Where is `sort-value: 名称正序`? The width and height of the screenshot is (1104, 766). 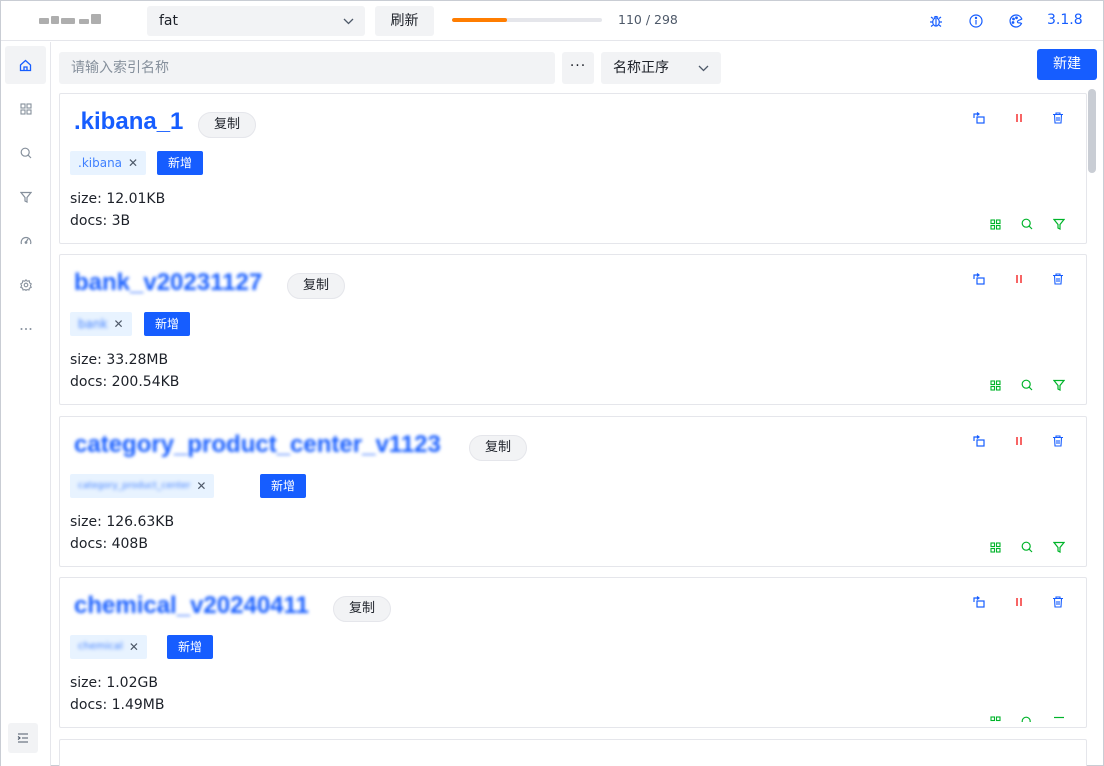 sort-value: 名称正序 is located at coordinates (641, 68).